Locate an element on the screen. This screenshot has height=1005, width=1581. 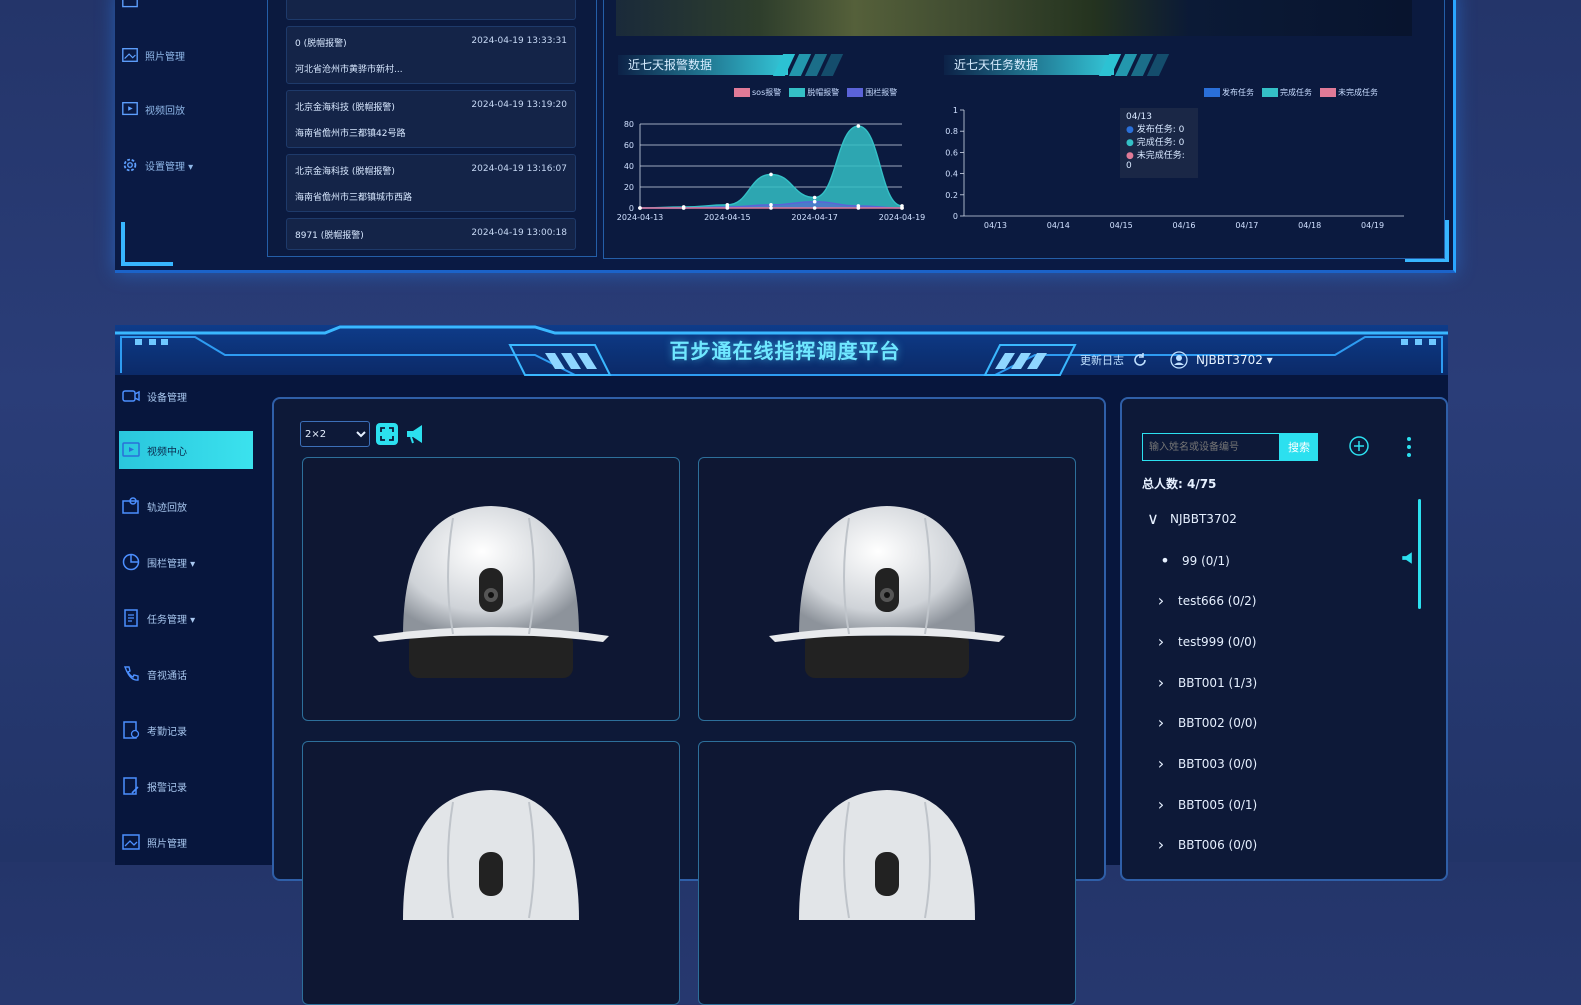
legend-item: 脱帽报警 is located at coordinates (814, 92).